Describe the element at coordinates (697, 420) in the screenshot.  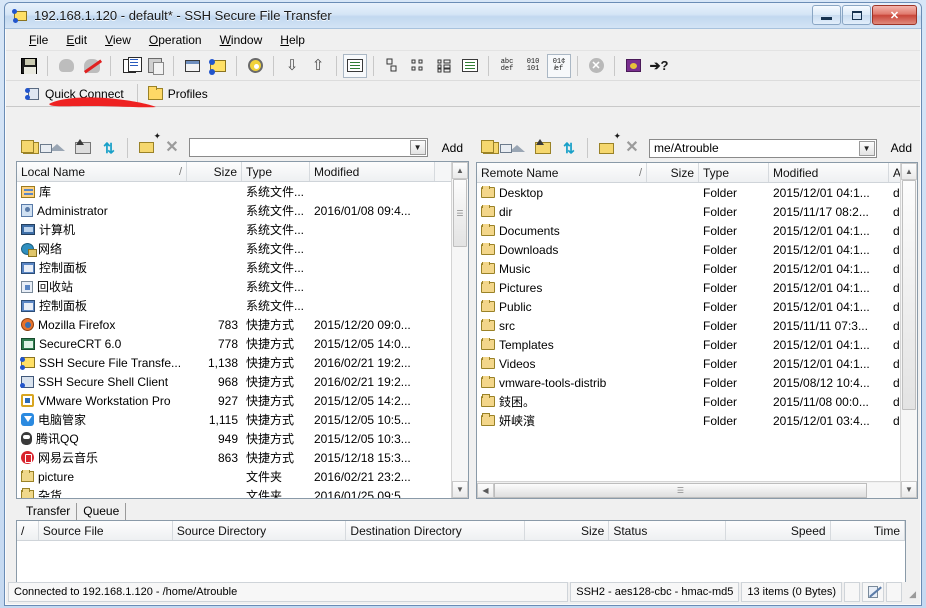
I see `remote-file-row: 妍峡濱 Folder 2015/12/01 03:4... d` at that location.